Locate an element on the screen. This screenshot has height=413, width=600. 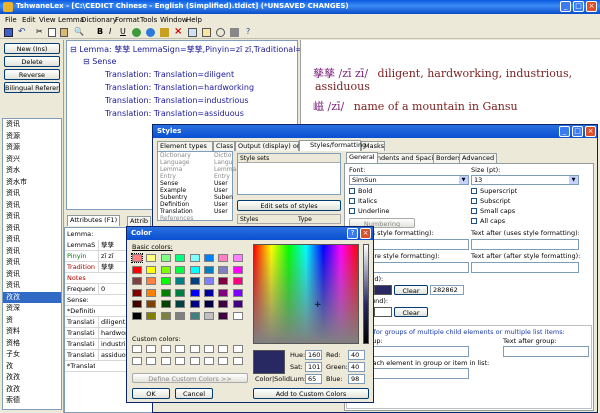
styles-minimize-button: _ is located at coordinates (564, 131).